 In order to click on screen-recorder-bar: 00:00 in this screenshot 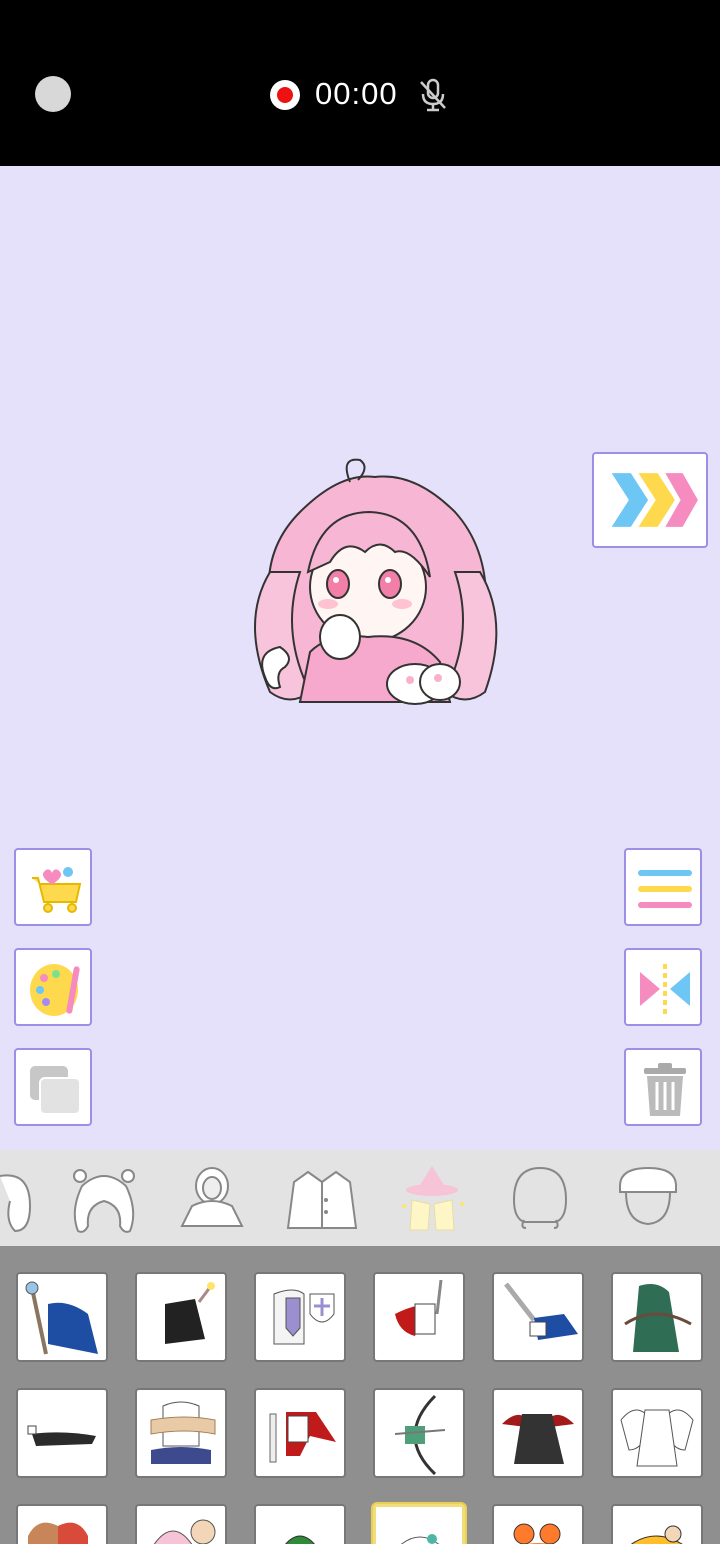, I will do `click(360, 83)`.